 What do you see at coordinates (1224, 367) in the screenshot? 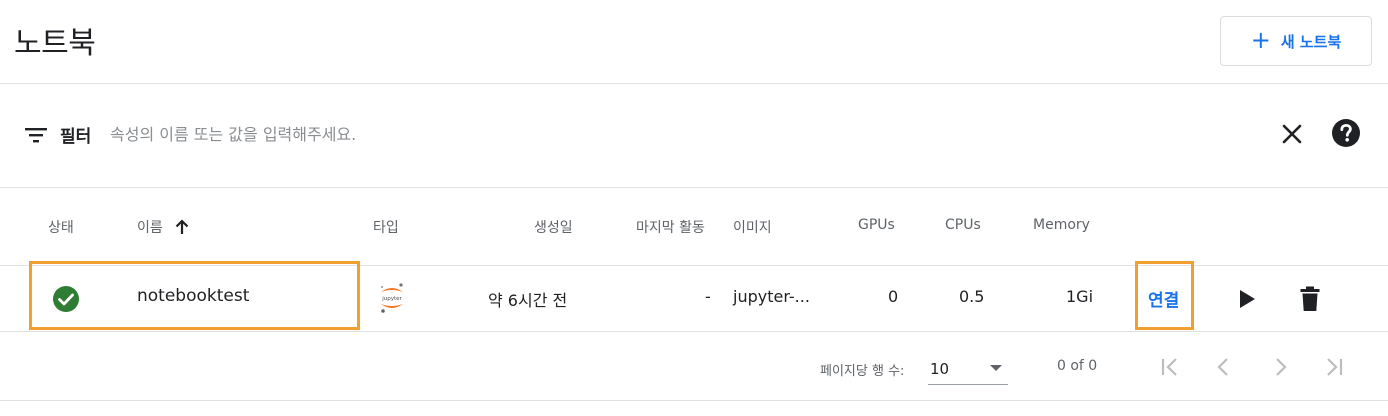
I see `previous-page-icon` at bounding box center [1224, 367].